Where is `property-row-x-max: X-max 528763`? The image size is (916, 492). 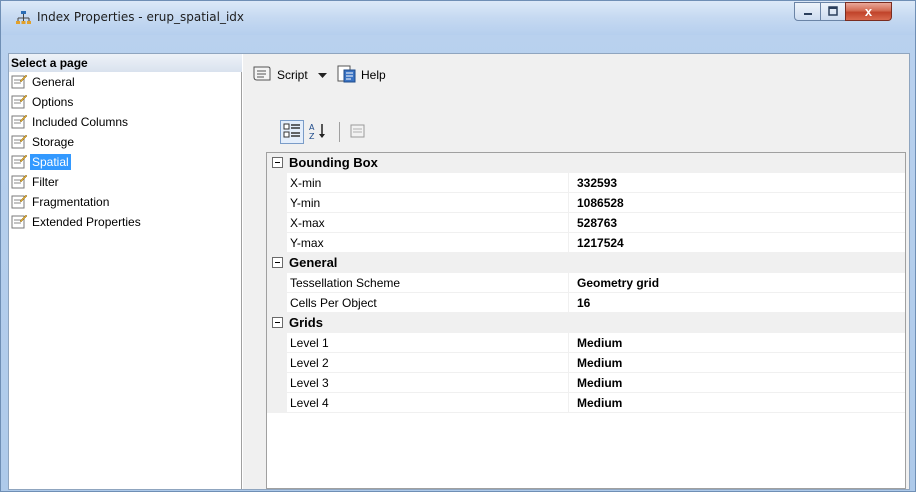
property-row-x-max: X-max 528763 is located at coordinates (586, 223).